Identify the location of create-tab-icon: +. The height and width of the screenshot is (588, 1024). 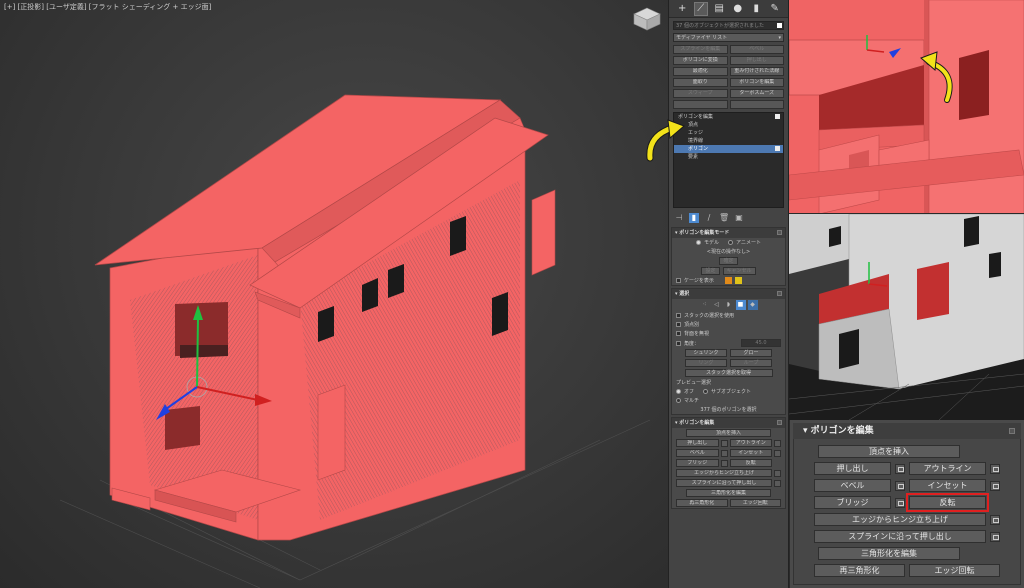
(682, 9).